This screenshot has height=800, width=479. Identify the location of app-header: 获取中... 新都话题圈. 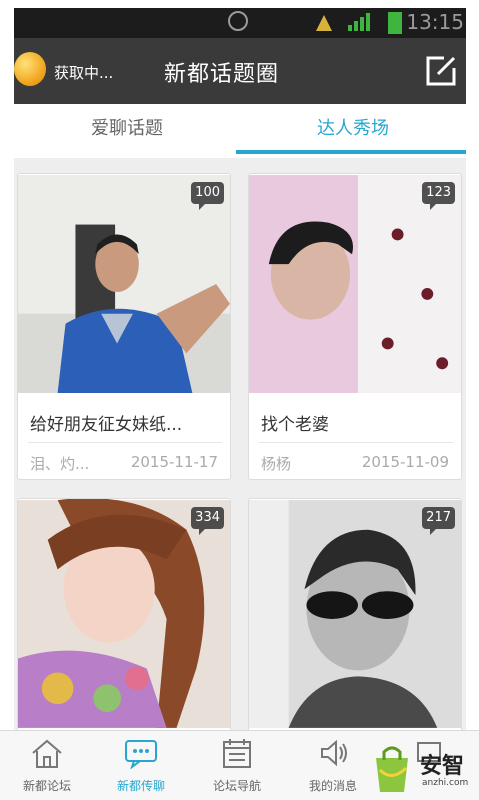
(240, 71).